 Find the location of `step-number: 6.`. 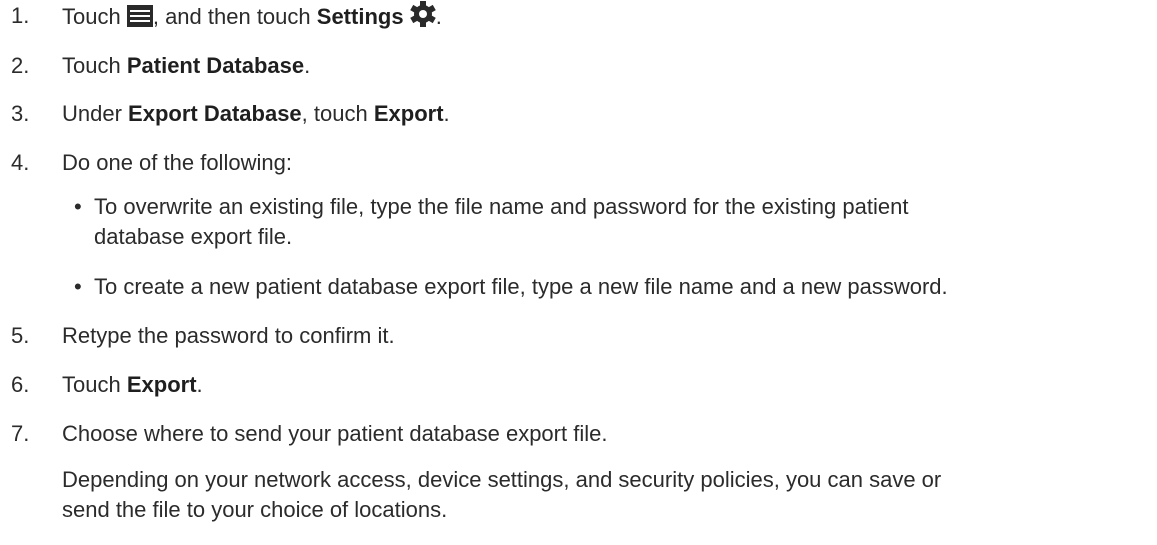

step-number: 6. is located at coordinates (20, 384).